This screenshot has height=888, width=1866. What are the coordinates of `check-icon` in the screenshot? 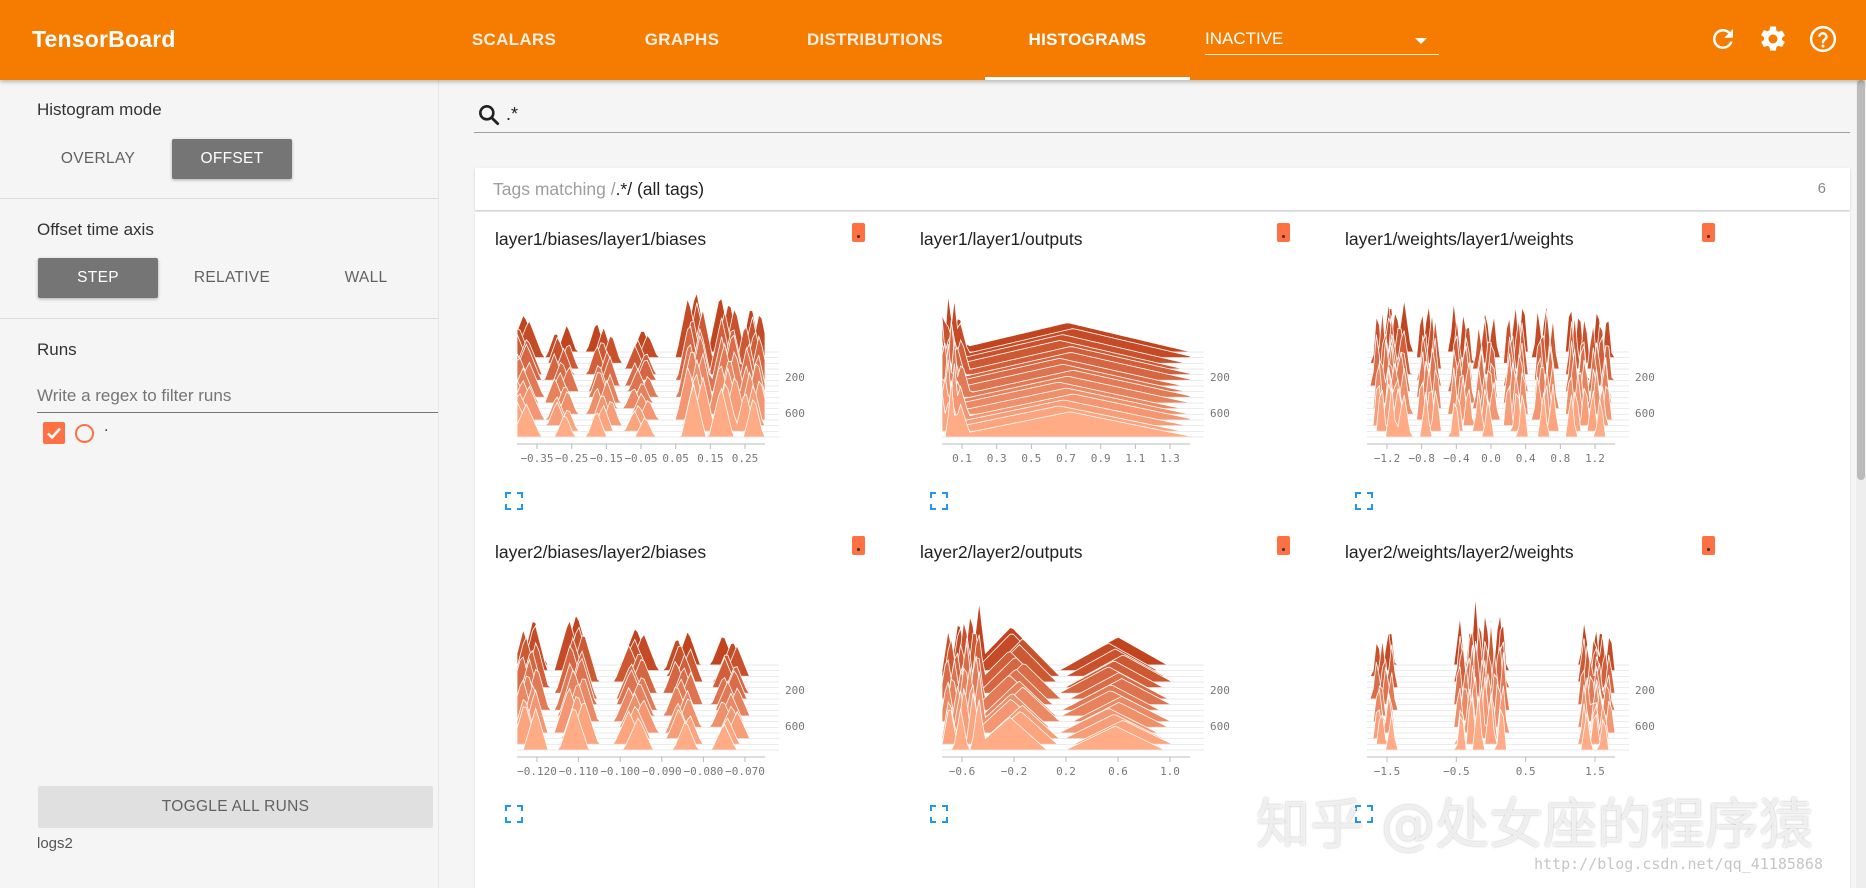 It's located at (54, 433).